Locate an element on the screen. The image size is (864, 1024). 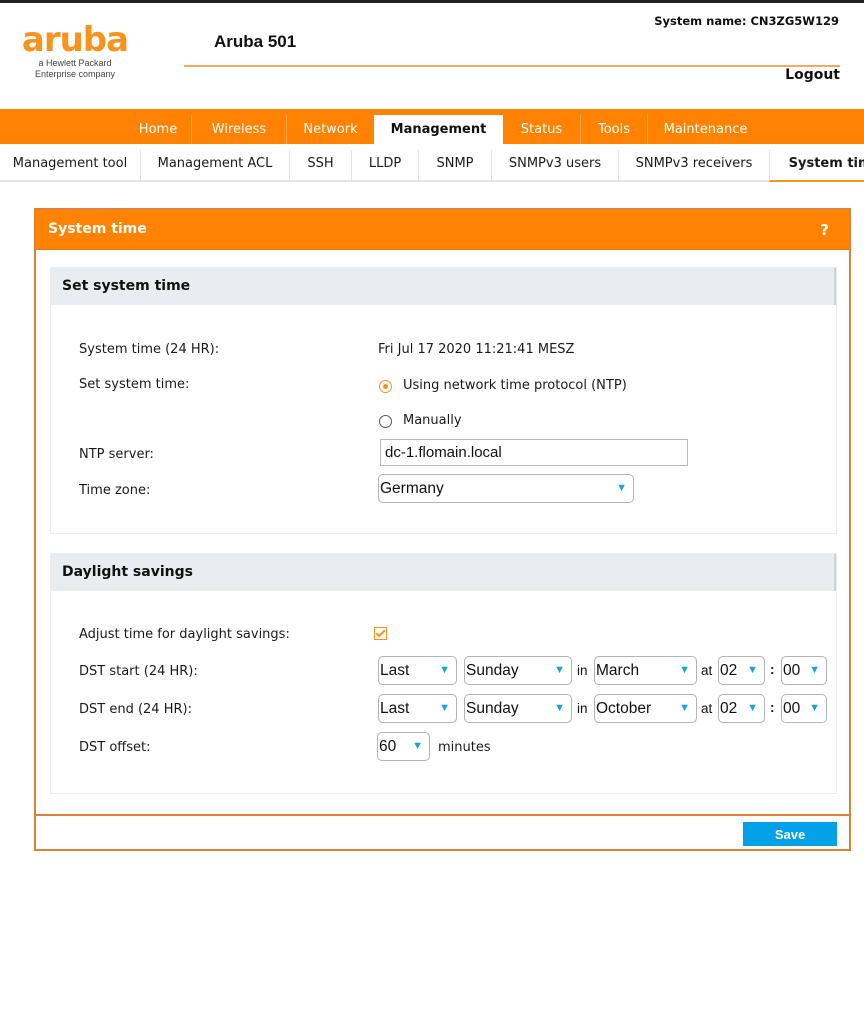
ntp-server-input: dc-1.flomain.local is located at coordinates (534, 452).